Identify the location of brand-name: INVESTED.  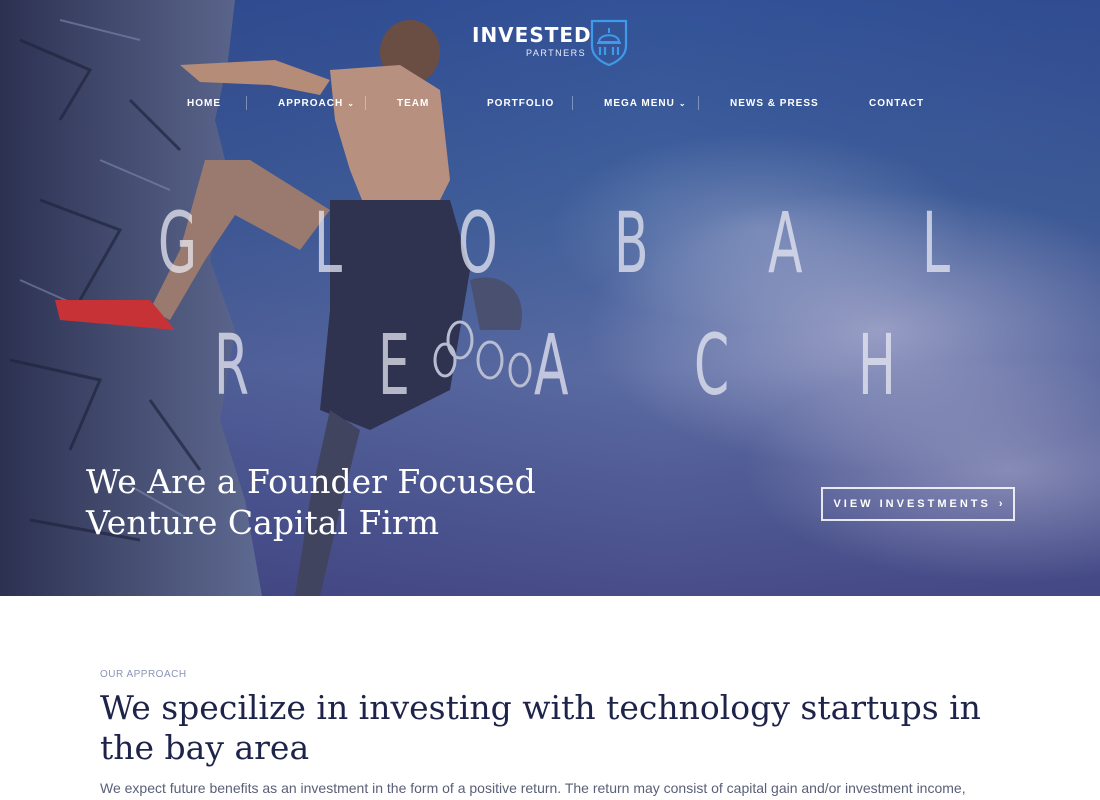
(532, 35).